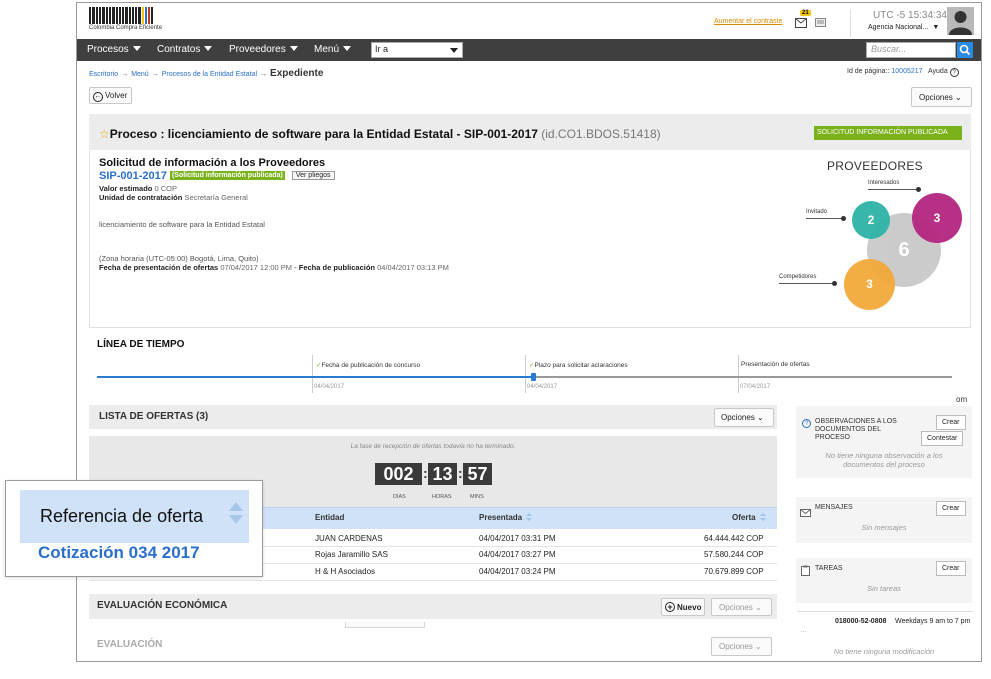 The image size is (991, 679). Describe the element at coordinates (98, 97) in the screenshot. I see `arrow-left-icon: ←` at that location.